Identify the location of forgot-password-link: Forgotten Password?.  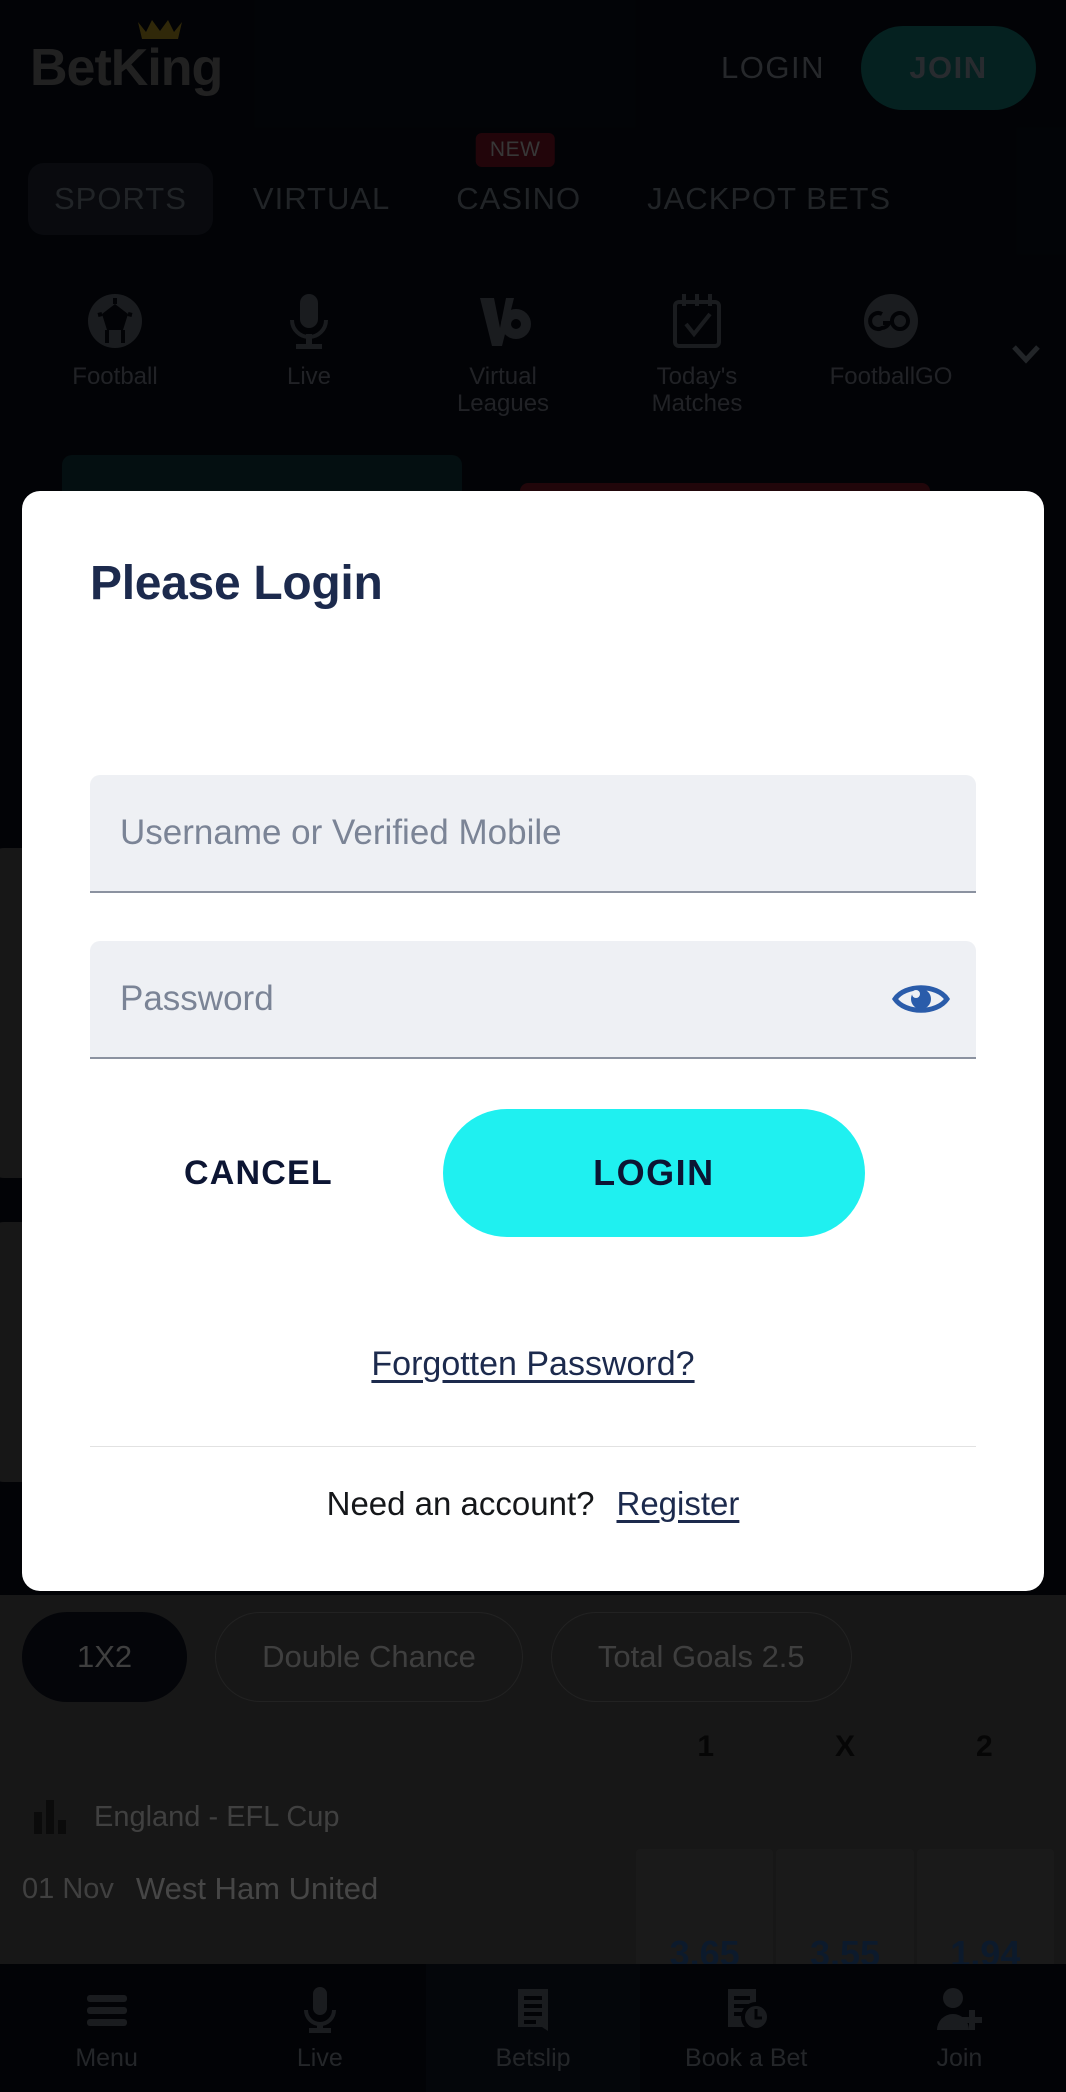
(532, 1364).